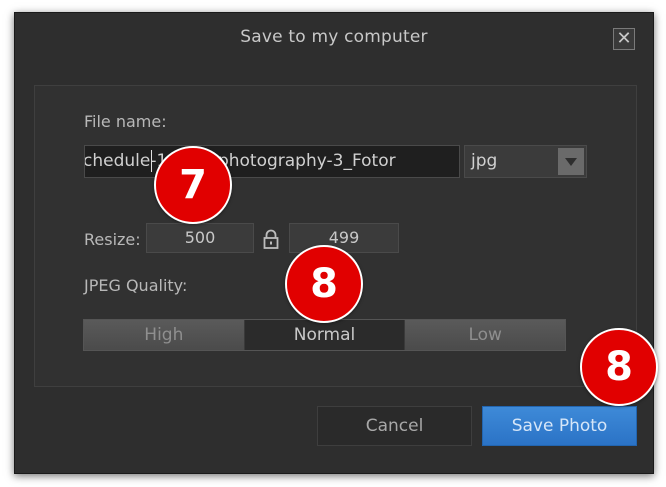  What do you see at coordinates (125, 121) in the screenshot?
I see `file-name-label: File name:` at bounding box center [125, 121].